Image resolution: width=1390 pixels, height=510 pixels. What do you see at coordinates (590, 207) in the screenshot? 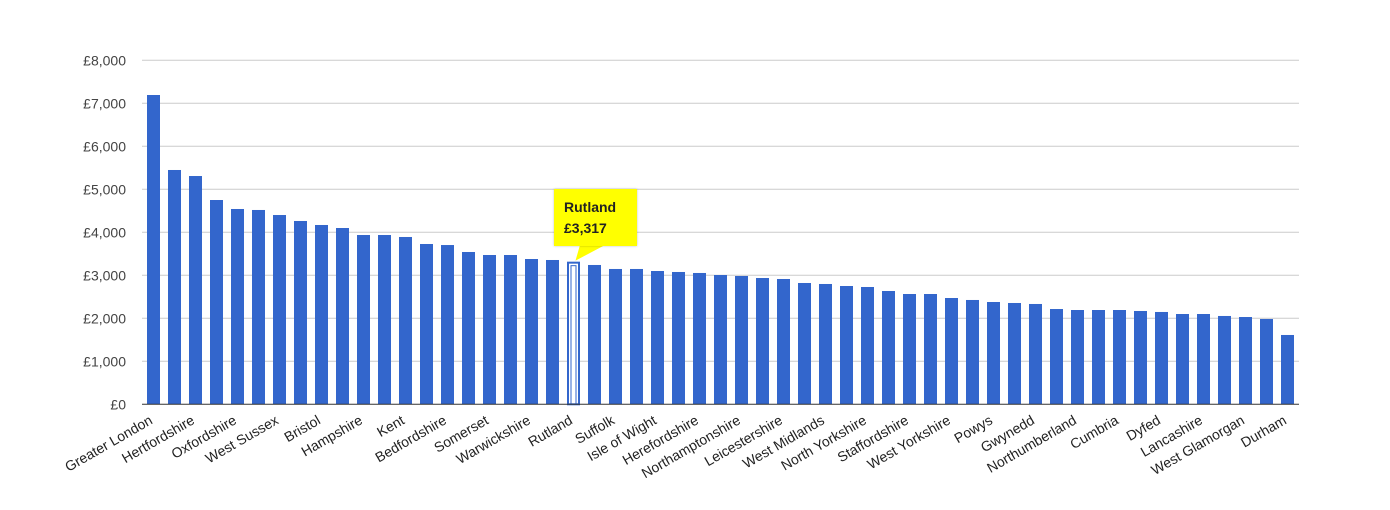
I see `tooltip-title: Rutland` at bounding box center [590, 207].